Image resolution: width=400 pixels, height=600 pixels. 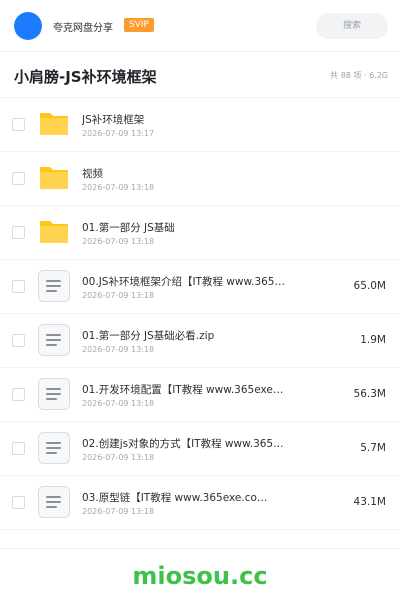 I want to click on file-row: 01.第一部分 JS基础 2026-07-09 13:18, so click(x=200, y=233).